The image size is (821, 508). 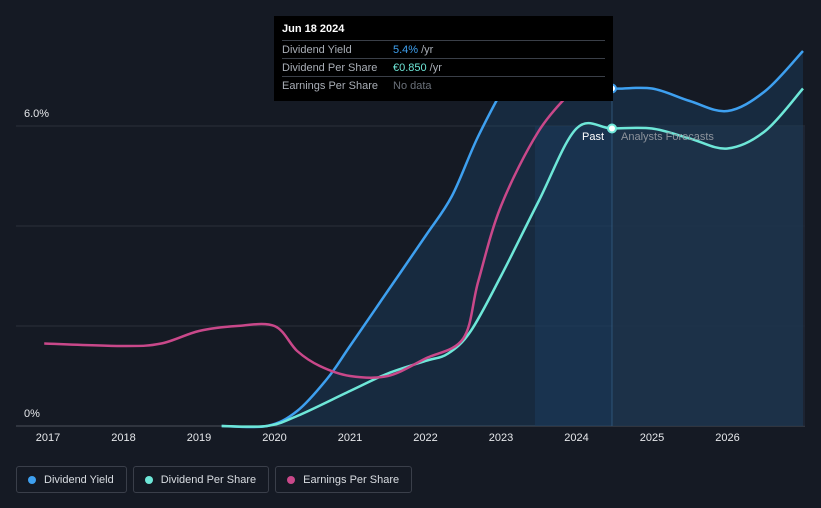 What do you see at coordinates (37, 114) in the screenshot?
I see `y-tick-label-top: 6.0%` at bounding box center [37, 114].